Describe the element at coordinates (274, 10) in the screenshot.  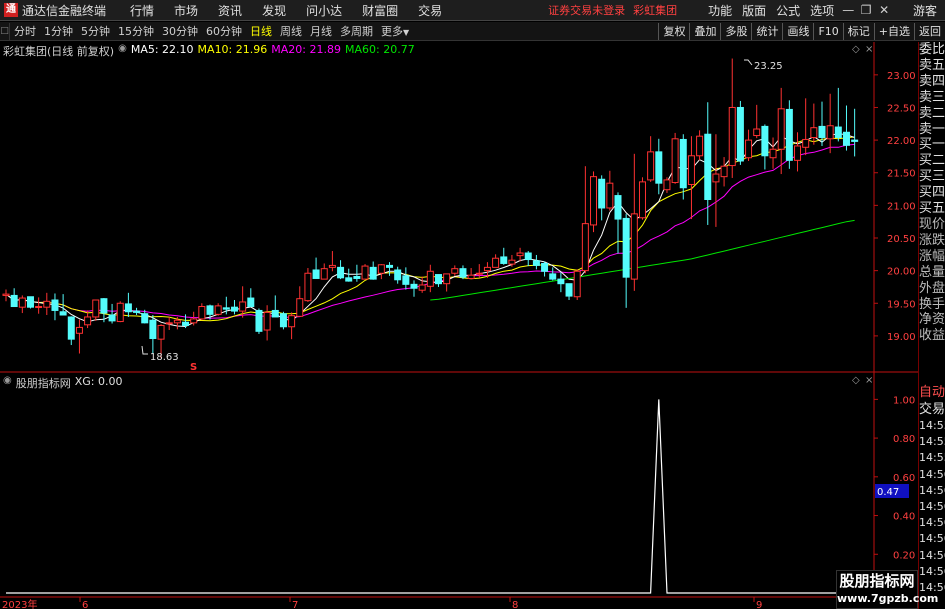
I see `menu-discover: 发现` at that location.